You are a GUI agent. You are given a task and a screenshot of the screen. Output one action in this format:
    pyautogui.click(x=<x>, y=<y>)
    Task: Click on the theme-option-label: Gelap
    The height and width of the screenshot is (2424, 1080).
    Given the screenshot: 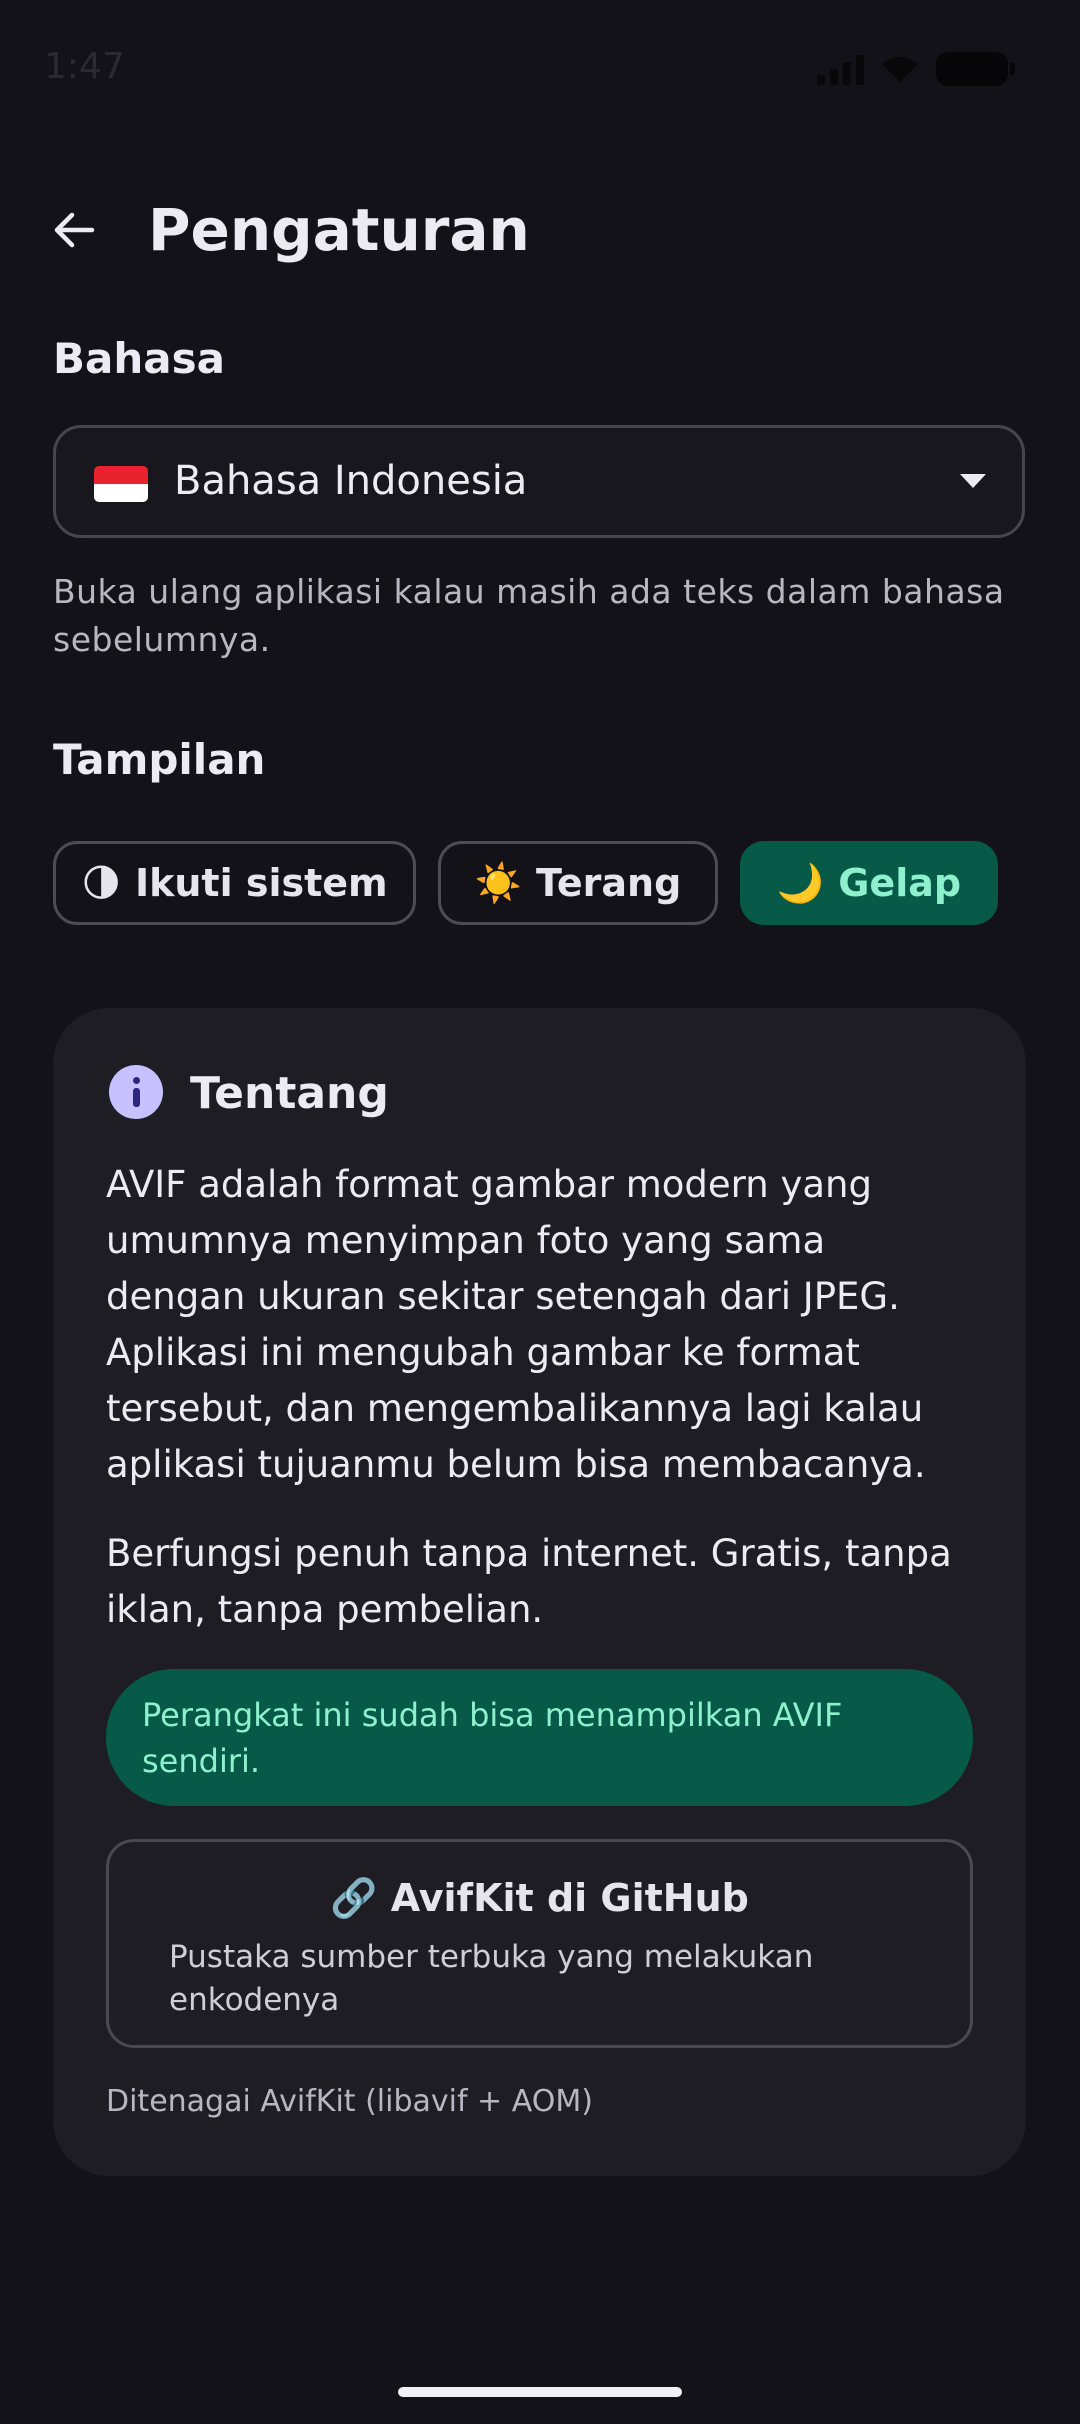 What is the action you would take?
    pyautogui.click(x=900, y=883)
    